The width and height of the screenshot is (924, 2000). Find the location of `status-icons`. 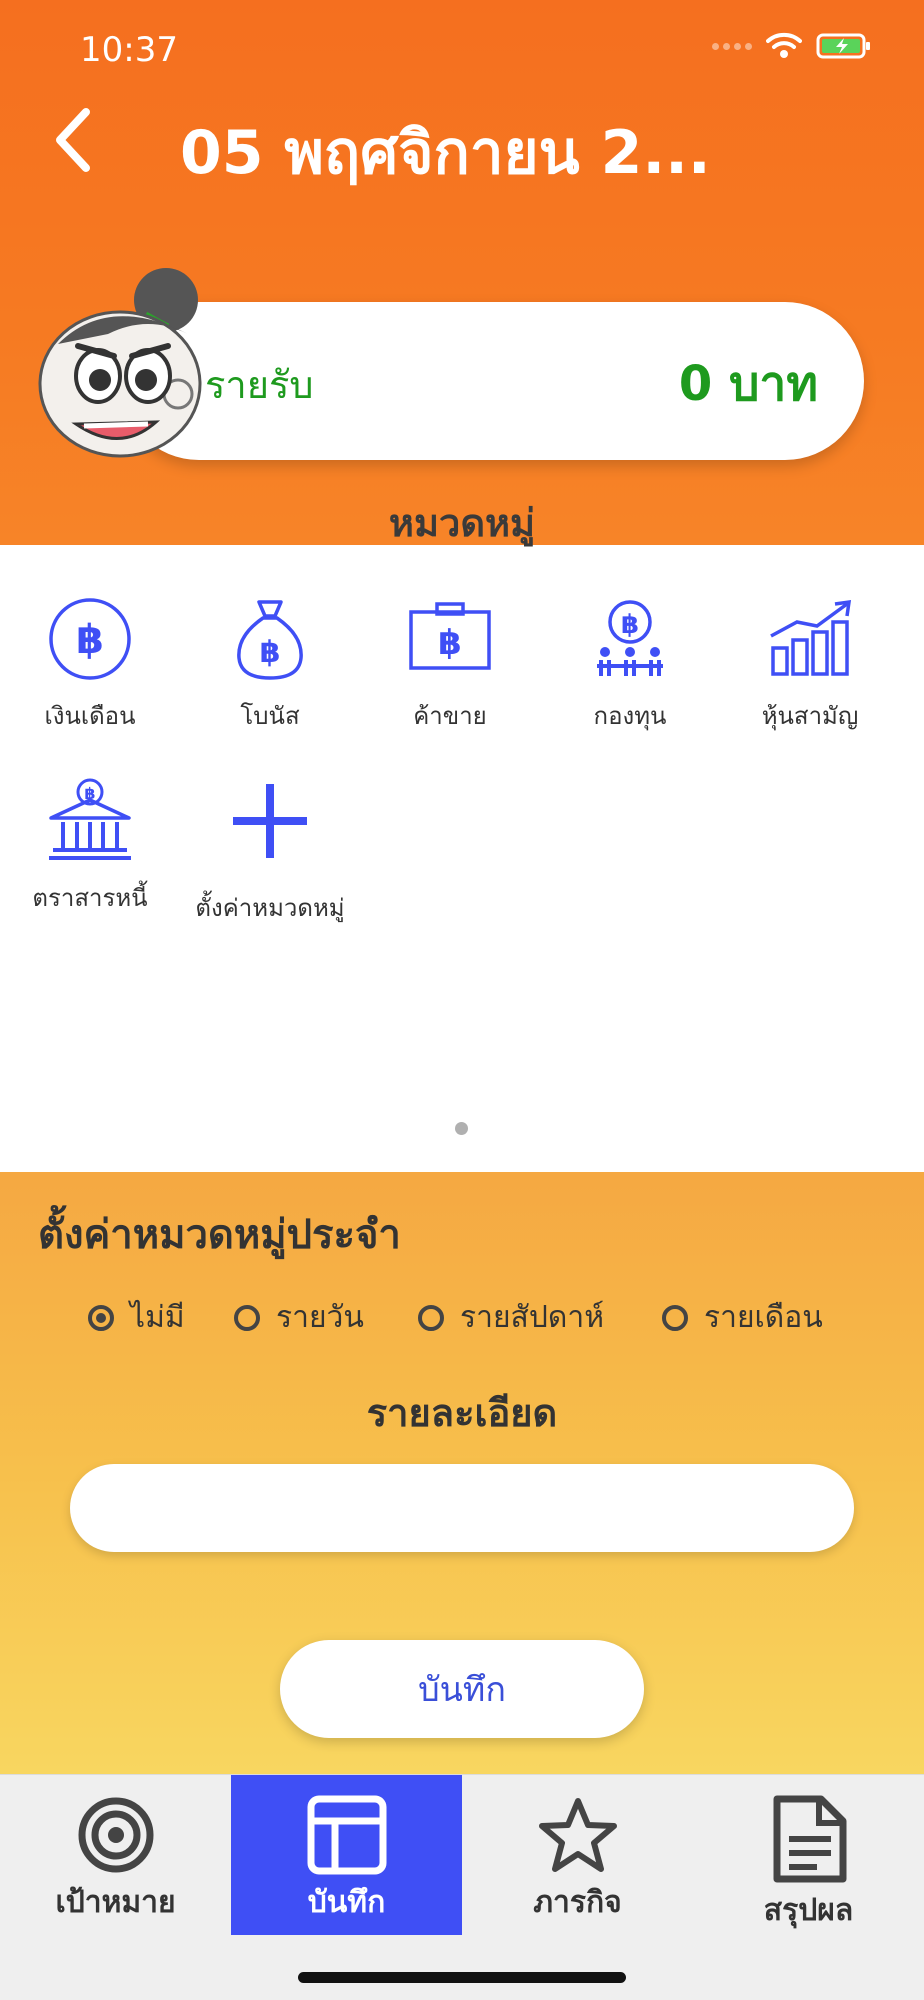

status-icons is located at coordinates (792, 46).